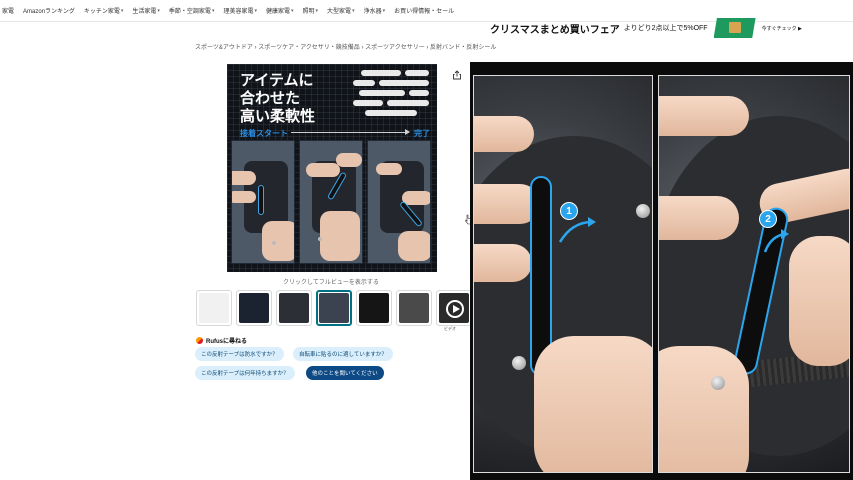 The width and height of the screenshot is (853, 480). I want to click on nav-label: 理美容家電, so click(238, 12).